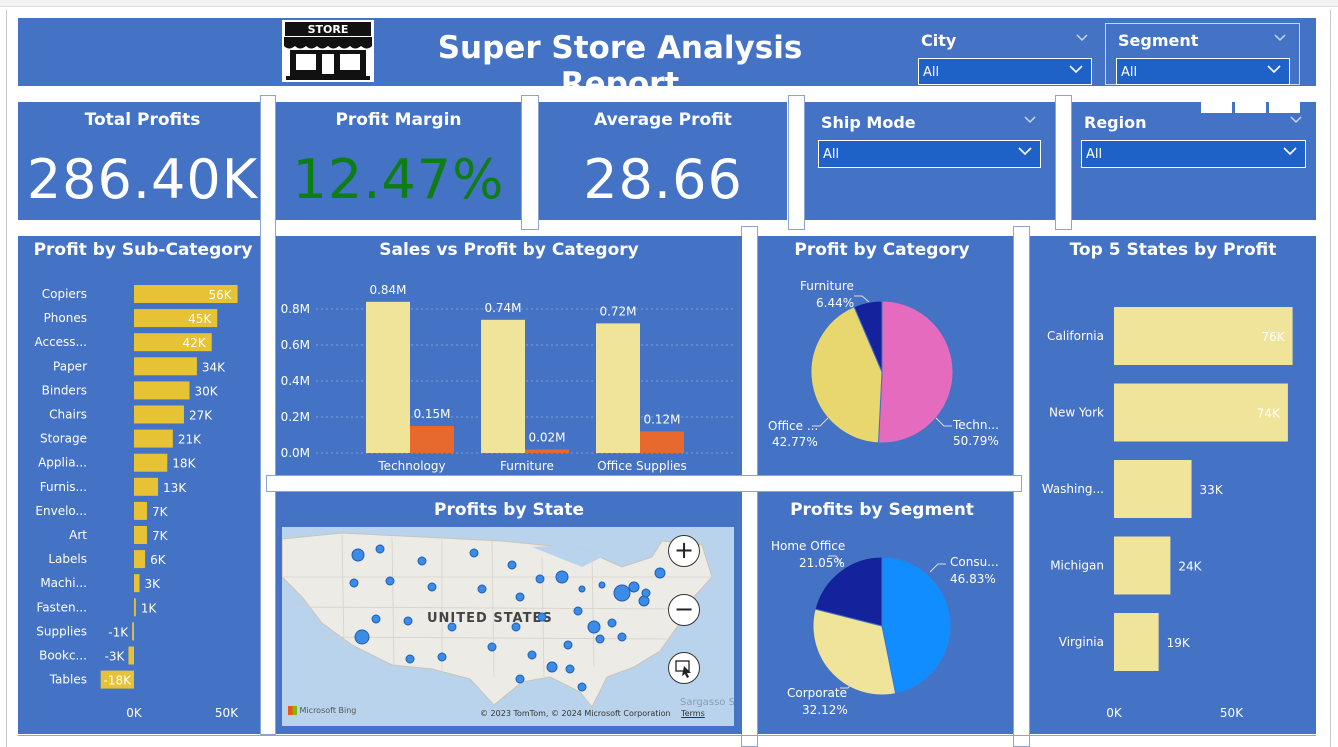  What do you see at coordinates (1232, 713) in the screenshot?
I see `x-tick-label: 50K` at bounding box center [1232, 713].